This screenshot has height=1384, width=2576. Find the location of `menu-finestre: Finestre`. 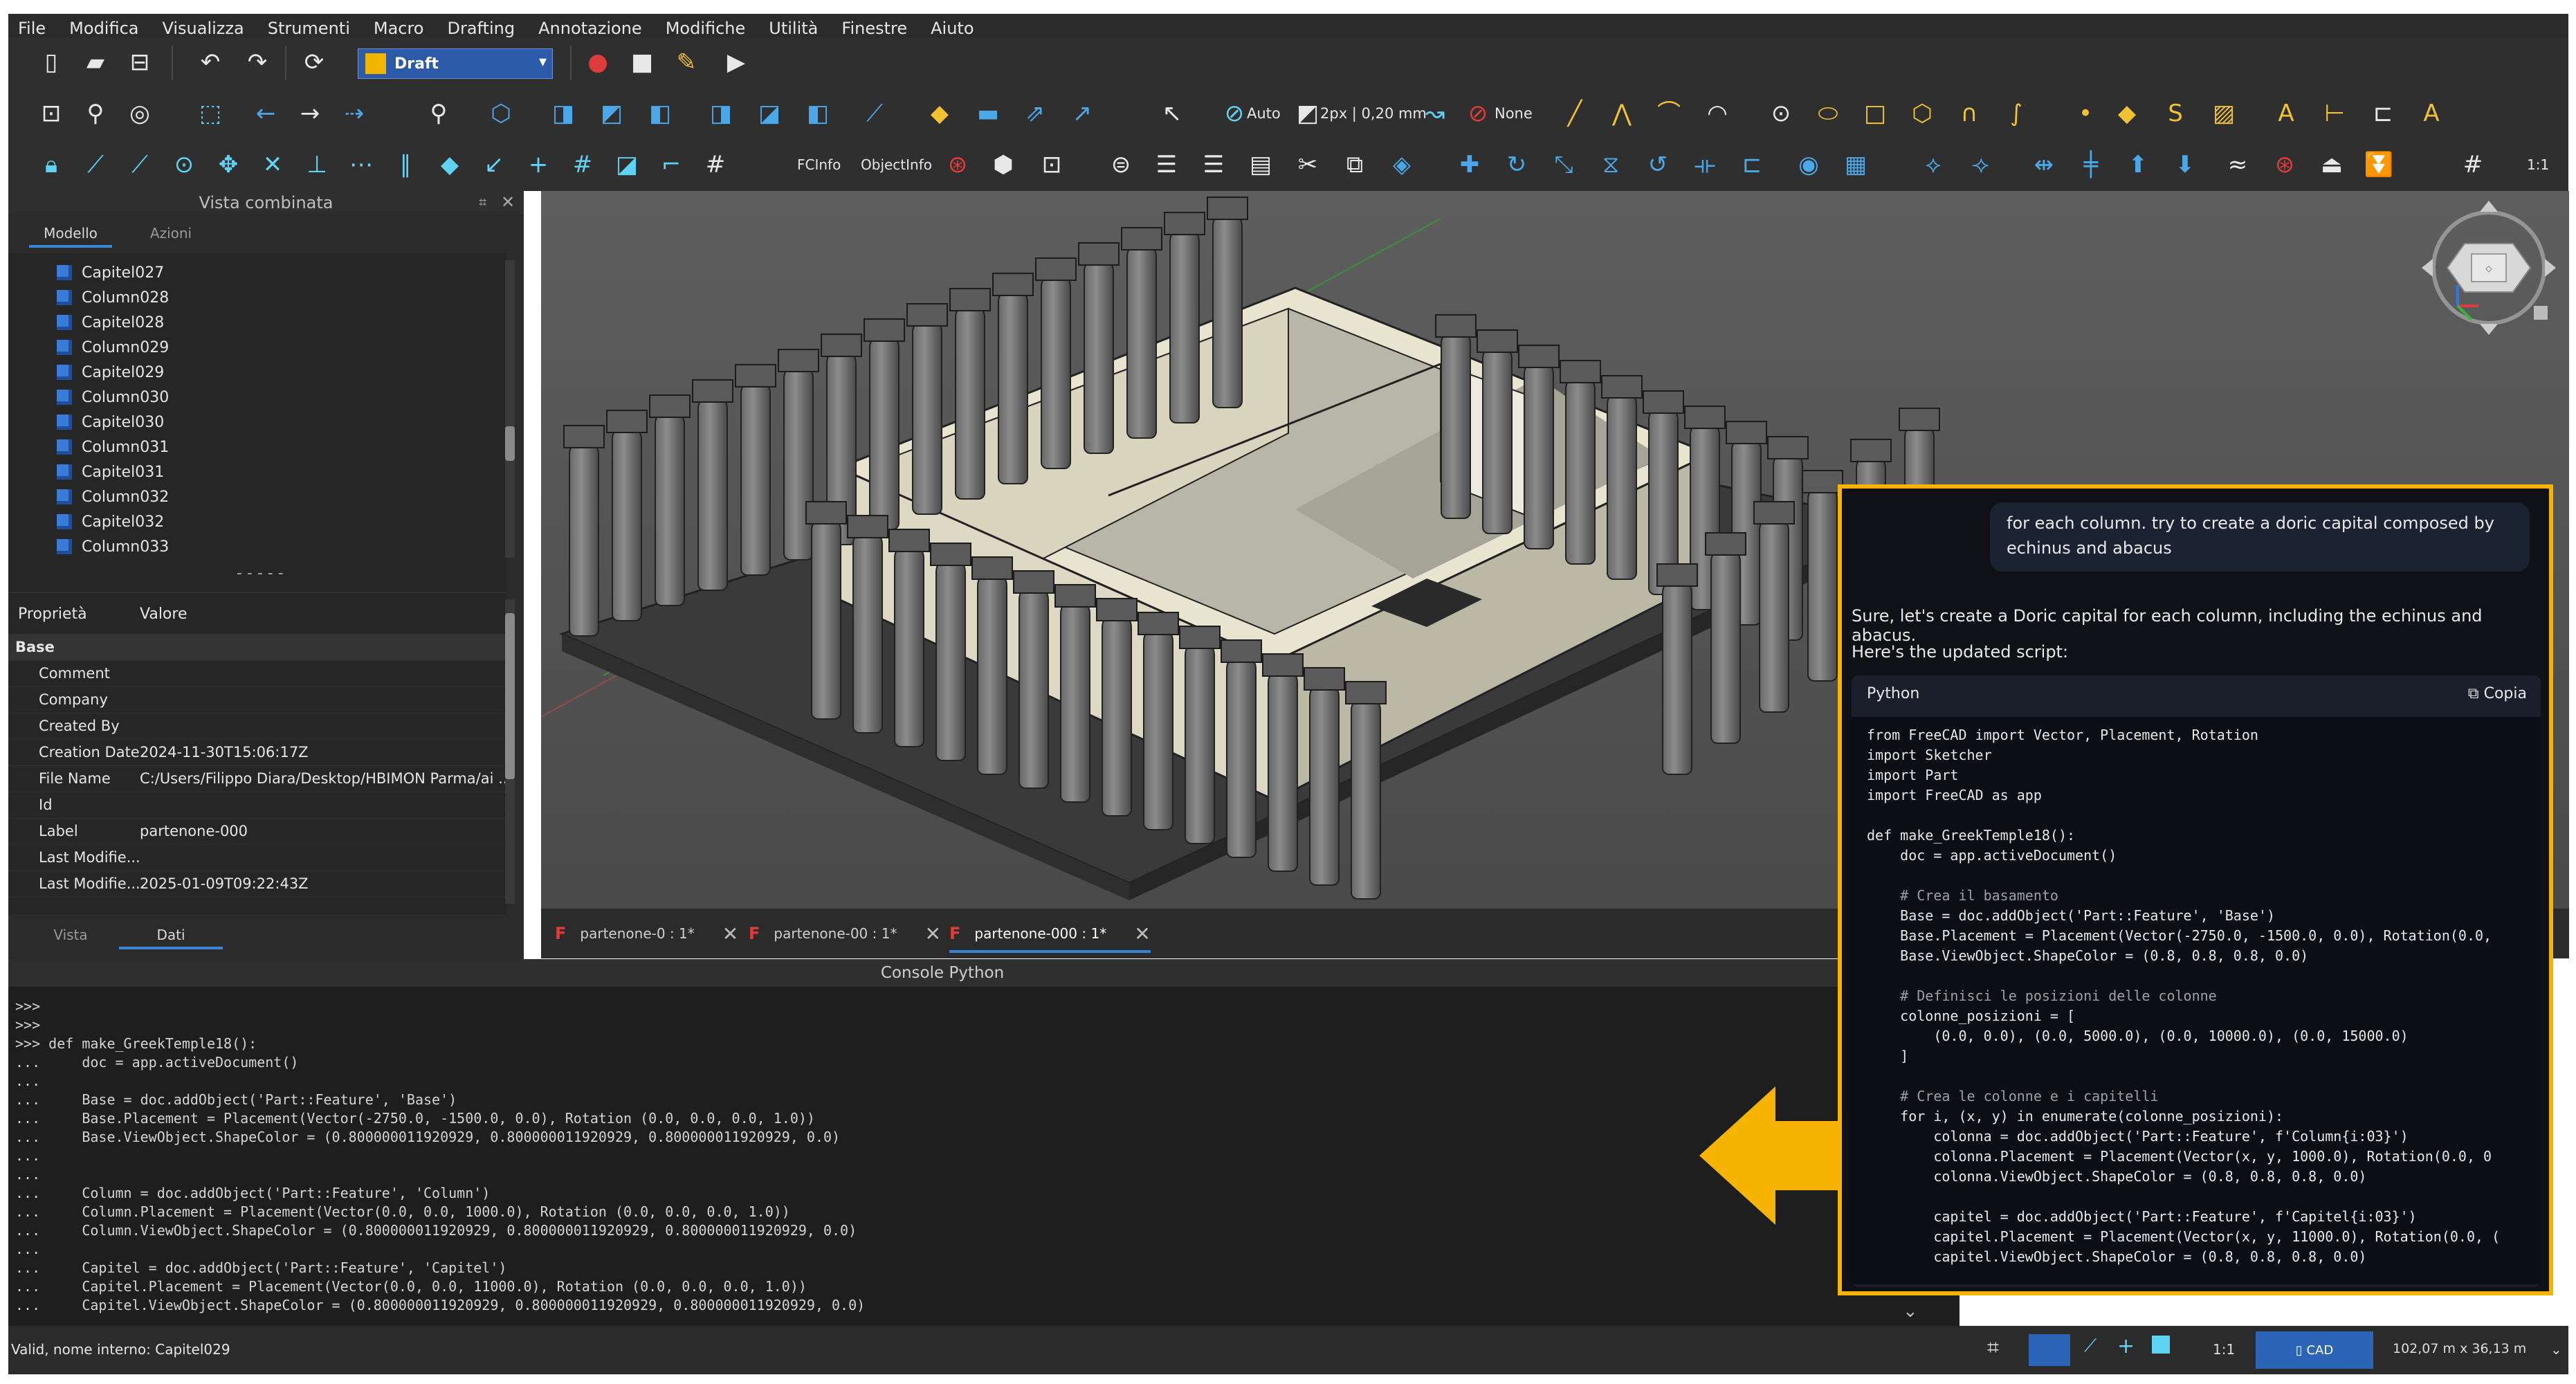

menu-finestre: Finestre is located at coordinates (874, 28).